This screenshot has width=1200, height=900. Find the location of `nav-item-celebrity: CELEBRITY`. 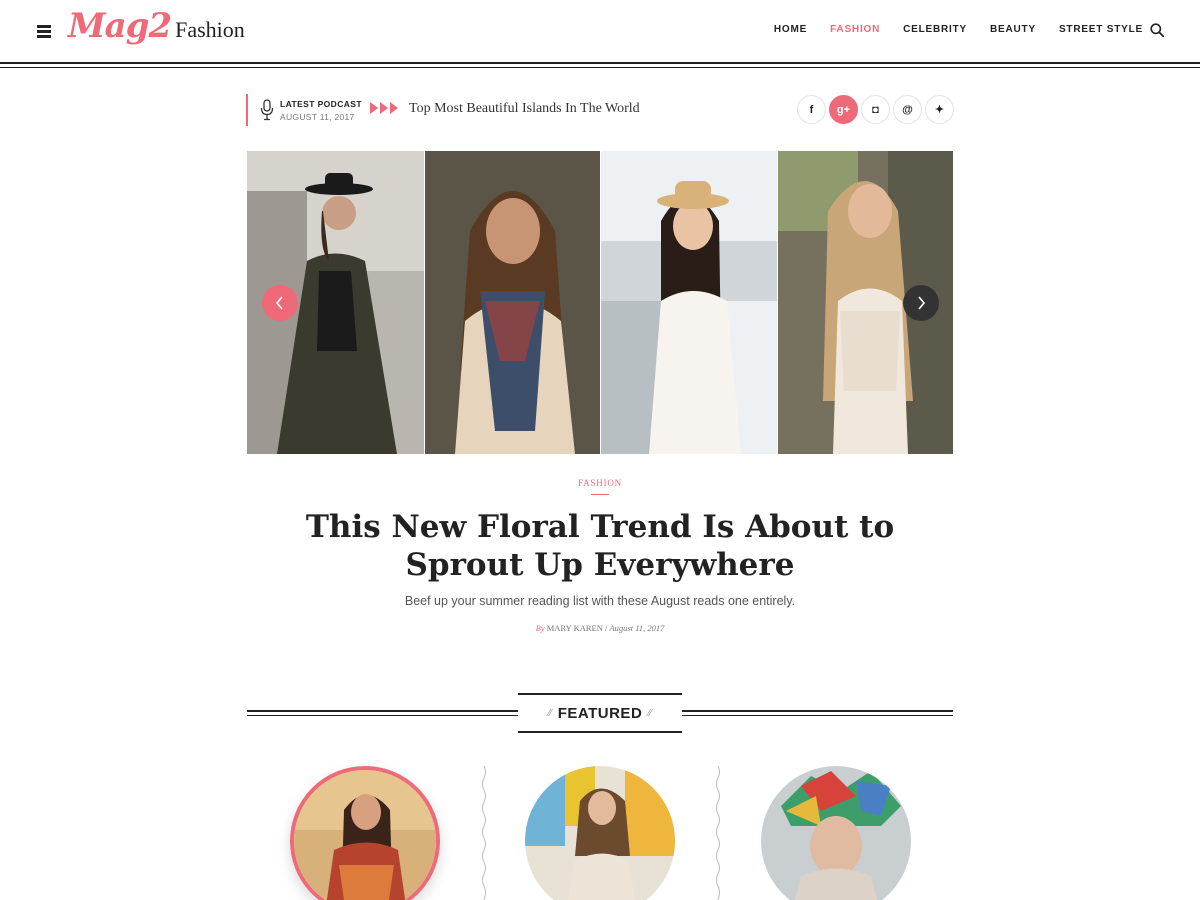

nav-item-celebrity: CELEBRITY is located at coordinates (935, 29).